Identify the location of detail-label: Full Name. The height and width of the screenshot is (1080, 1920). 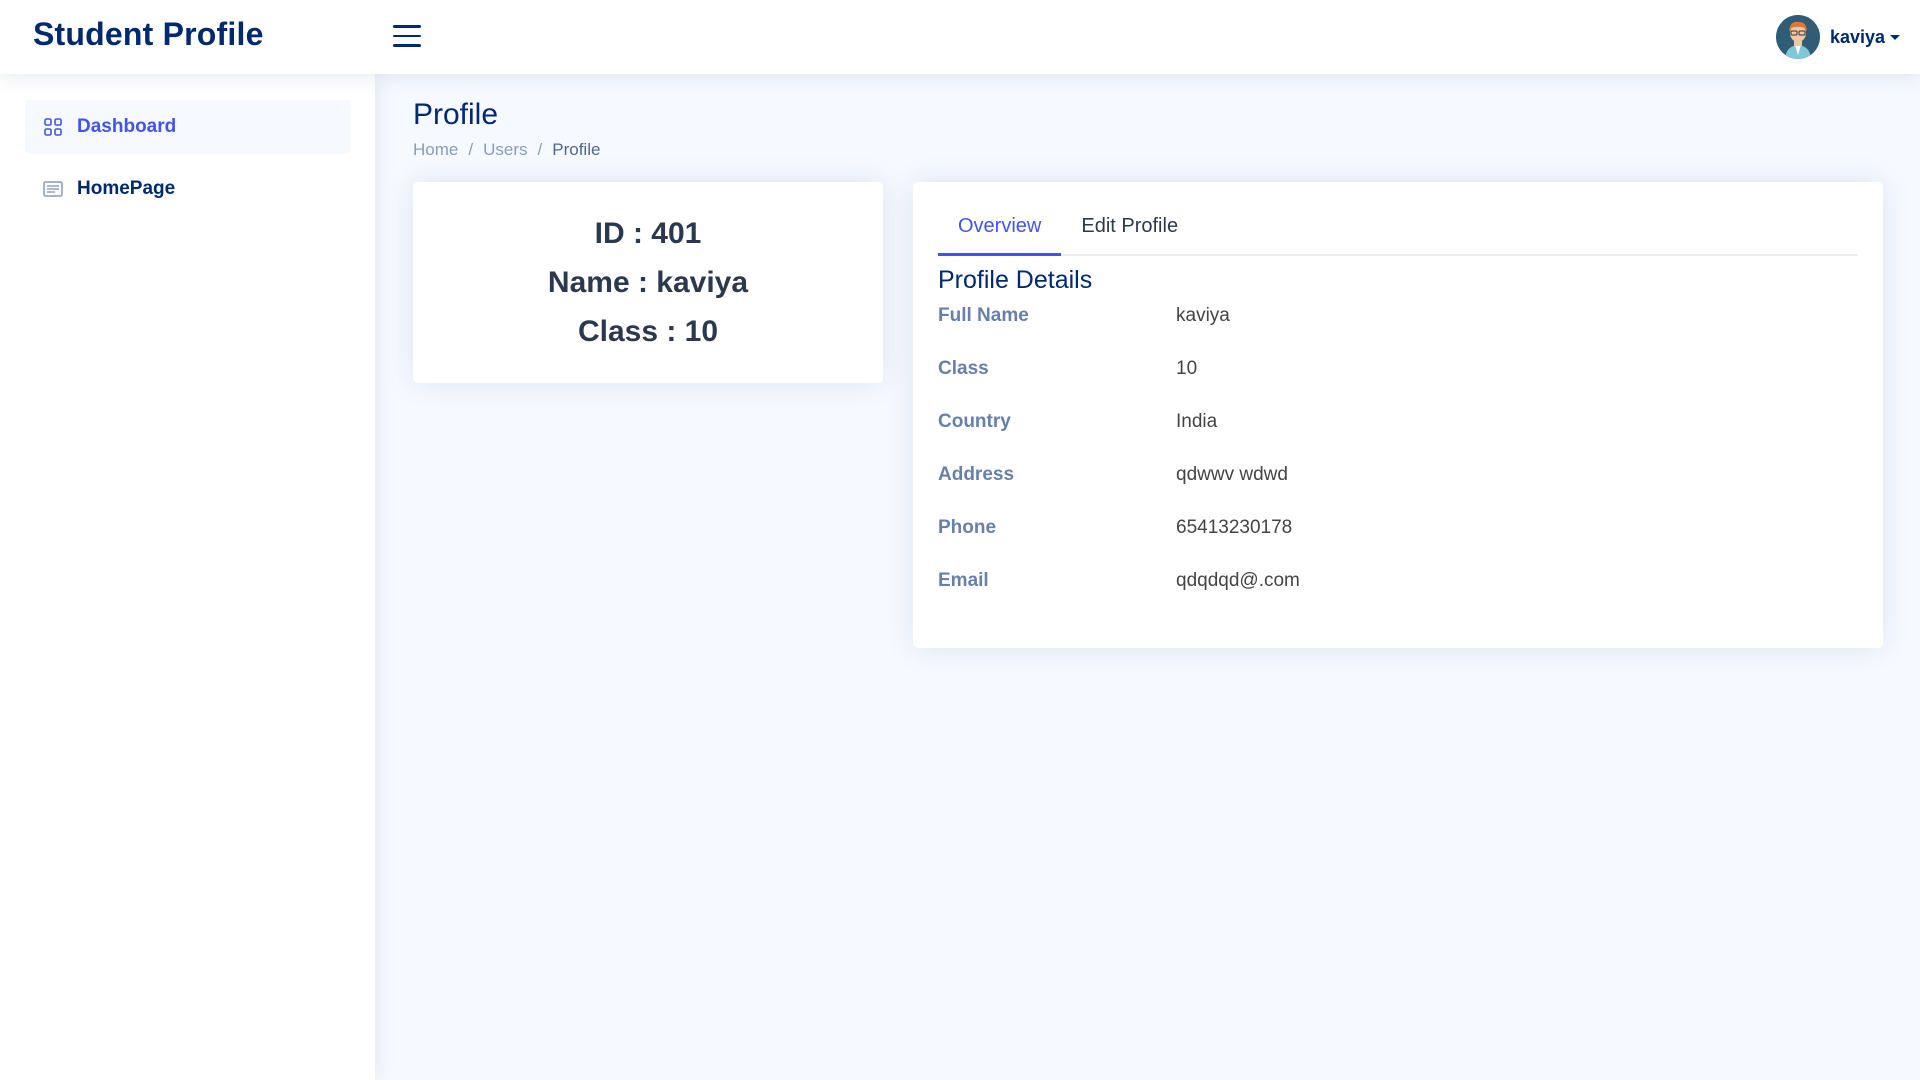
(983, 315).